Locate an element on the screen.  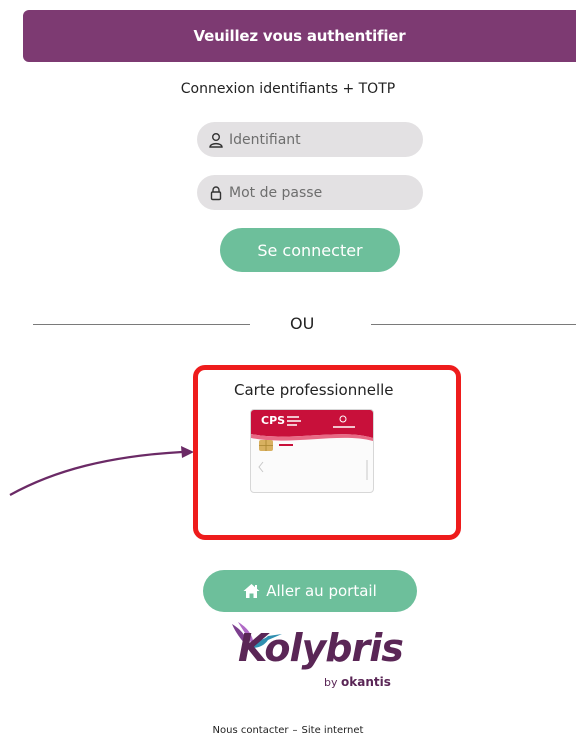
auth-header: Veuillez vous authentifier is located at coordinates (299, 36).